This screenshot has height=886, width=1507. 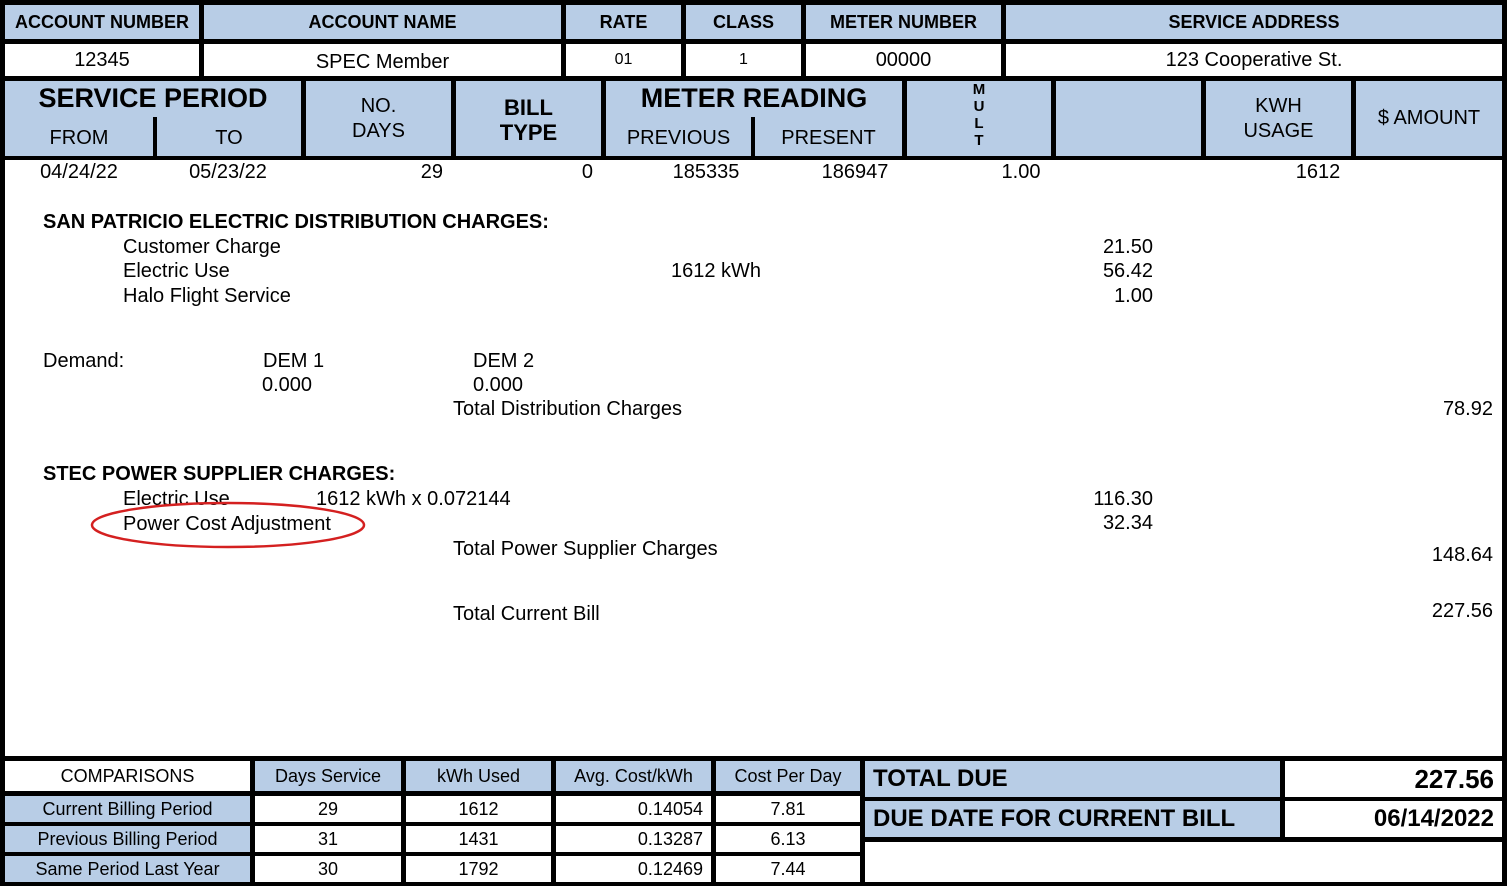 I want to click on total-supplier-amount: 148.64, so click(x=1462, y=555).